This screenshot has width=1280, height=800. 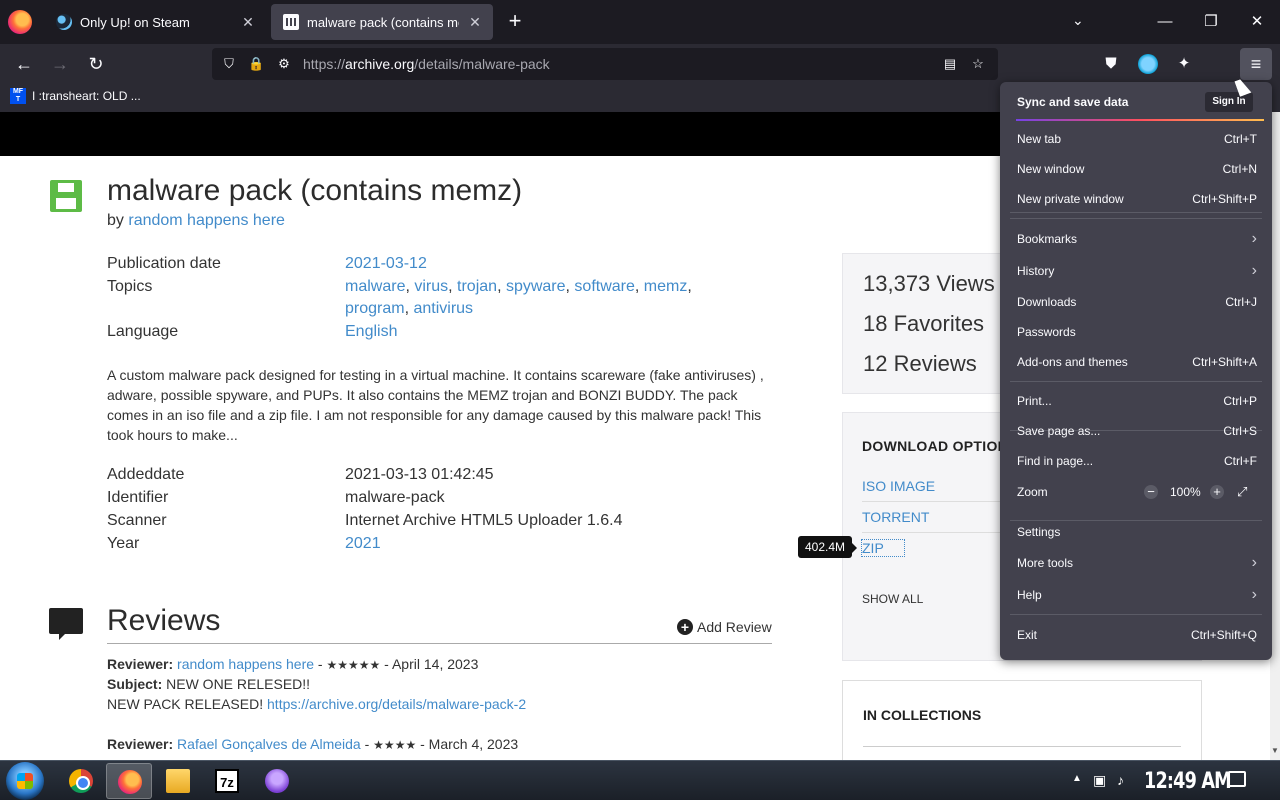 I want to click on menu-item-bookmarks: Bookmarks ›, so click(x=1137, y=239).